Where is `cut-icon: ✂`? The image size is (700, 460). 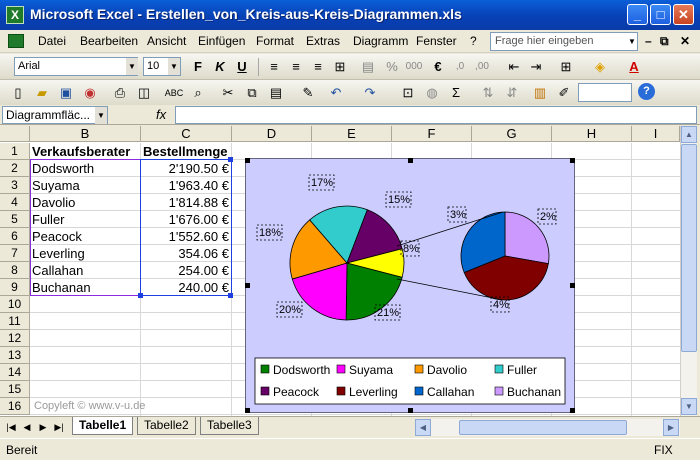
cut-icon: ✂ is located at coordinates (228, 93).